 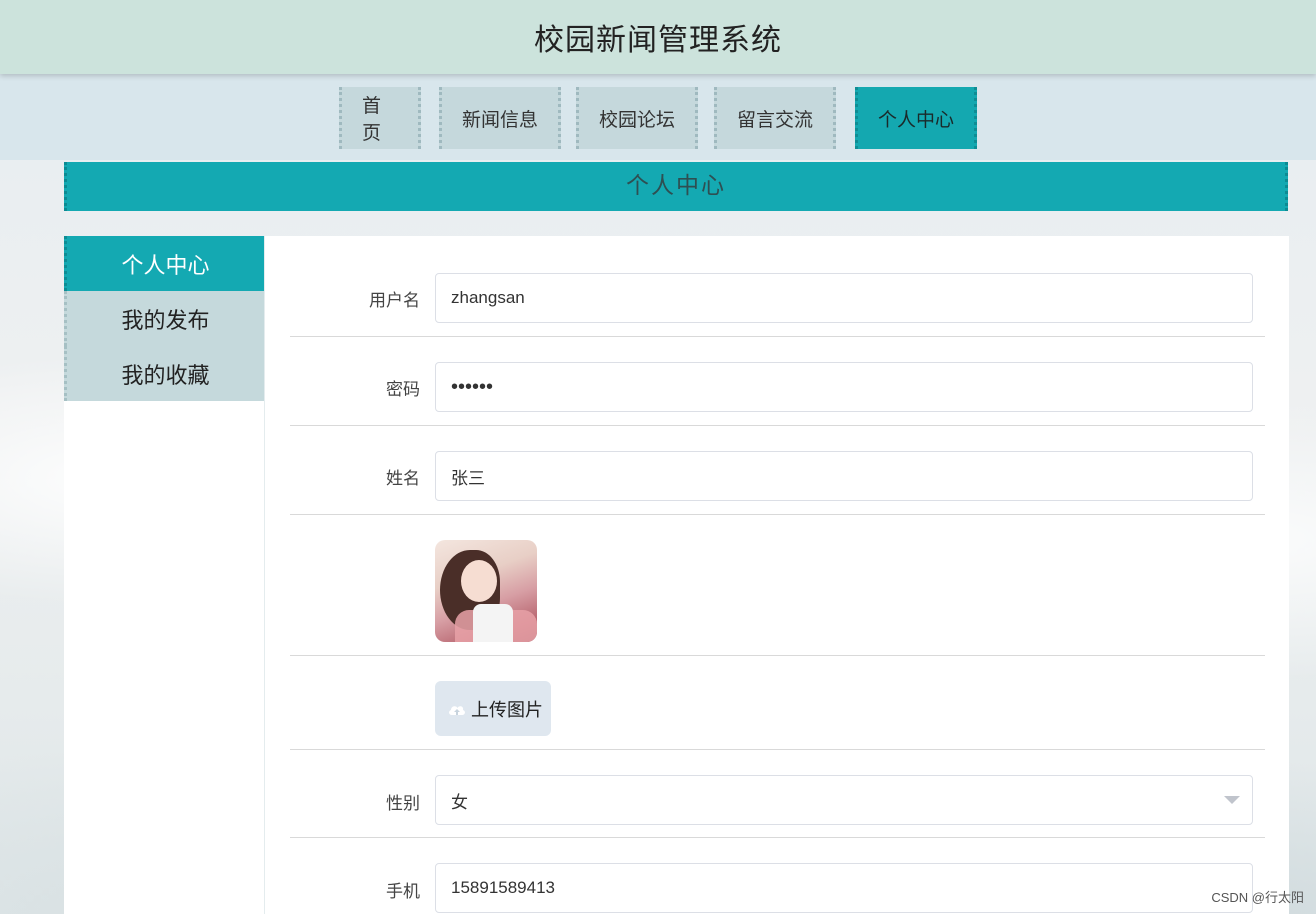 I want to click on form-row-name: 姓名 张三, so click(x=777, y=470).